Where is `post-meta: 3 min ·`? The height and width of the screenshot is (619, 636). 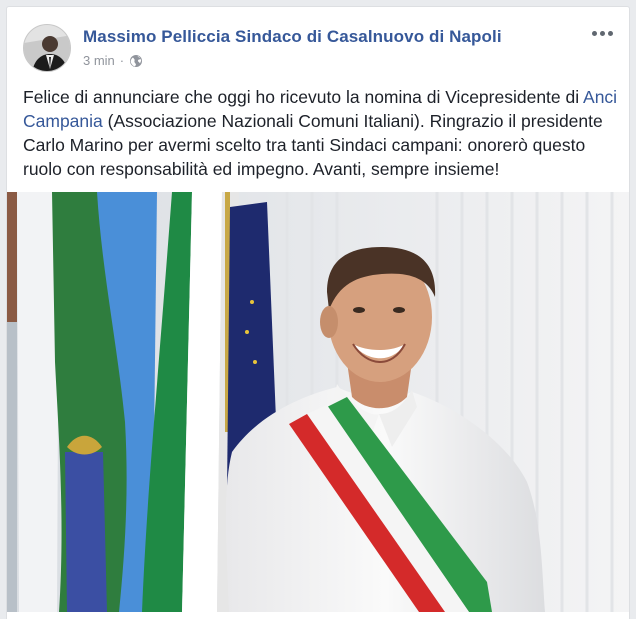 post-meta: 3 min · is located at coordinates (113, 60).